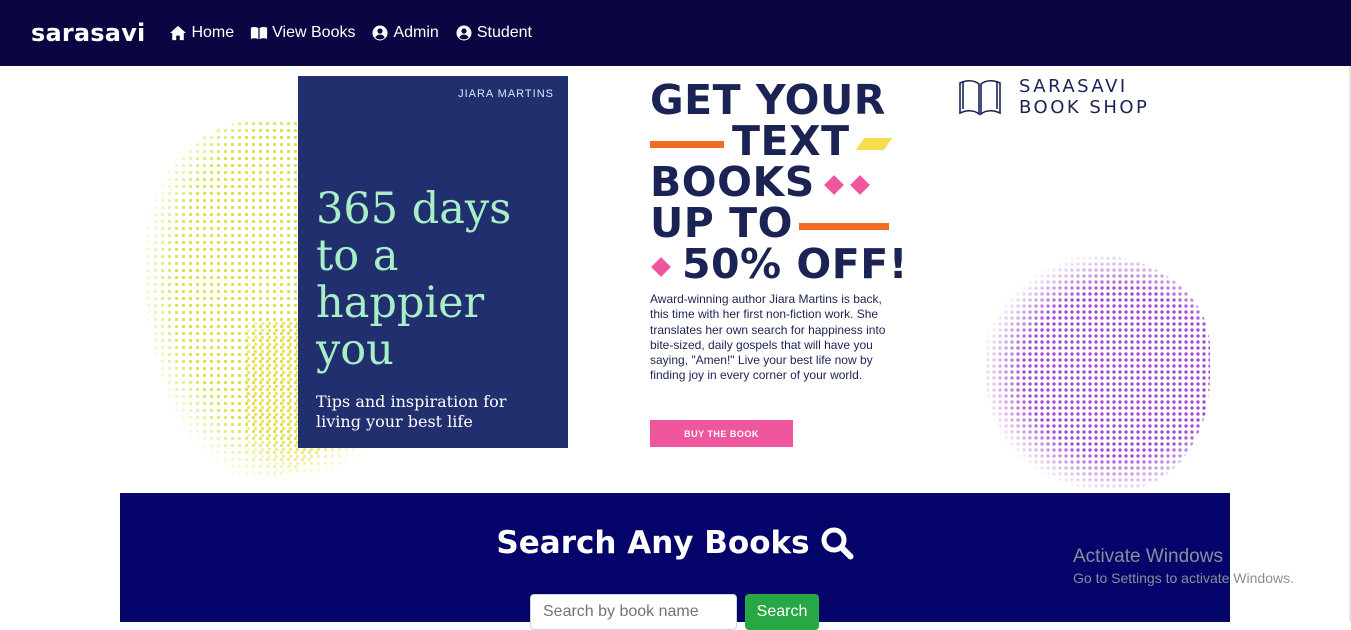 This screenshot has height=630, width=1351. I want to click on nav-view-books: View Books, so click(302, 33).